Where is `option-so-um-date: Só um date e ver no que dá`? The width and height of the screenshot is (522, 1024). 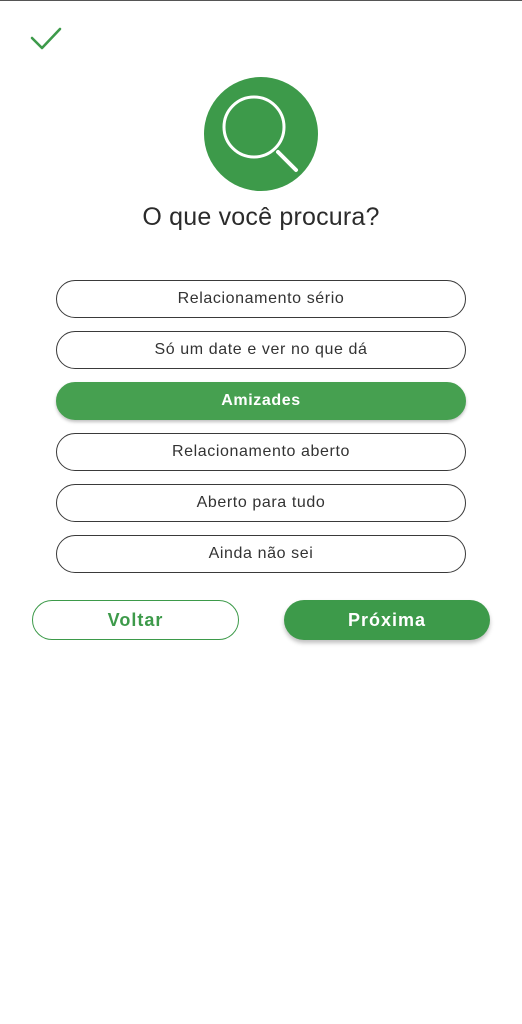 option-so-um-date: Só um date e ver no que dá is located at coordinates (261, 350).